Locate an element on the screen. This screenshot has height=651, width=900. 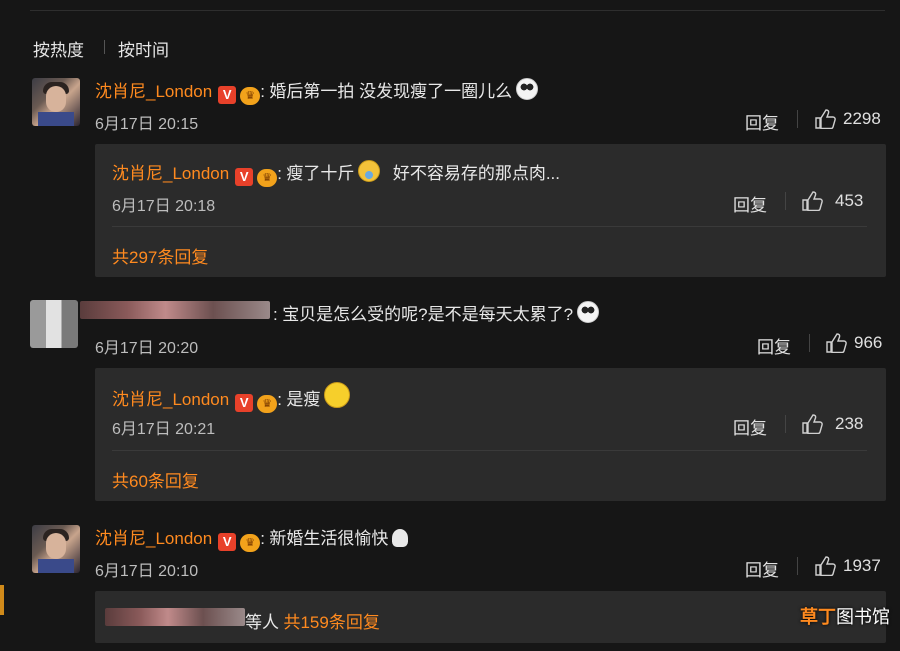
comment-date: 6月17日 20:15 is located at coordinates (147, 124).